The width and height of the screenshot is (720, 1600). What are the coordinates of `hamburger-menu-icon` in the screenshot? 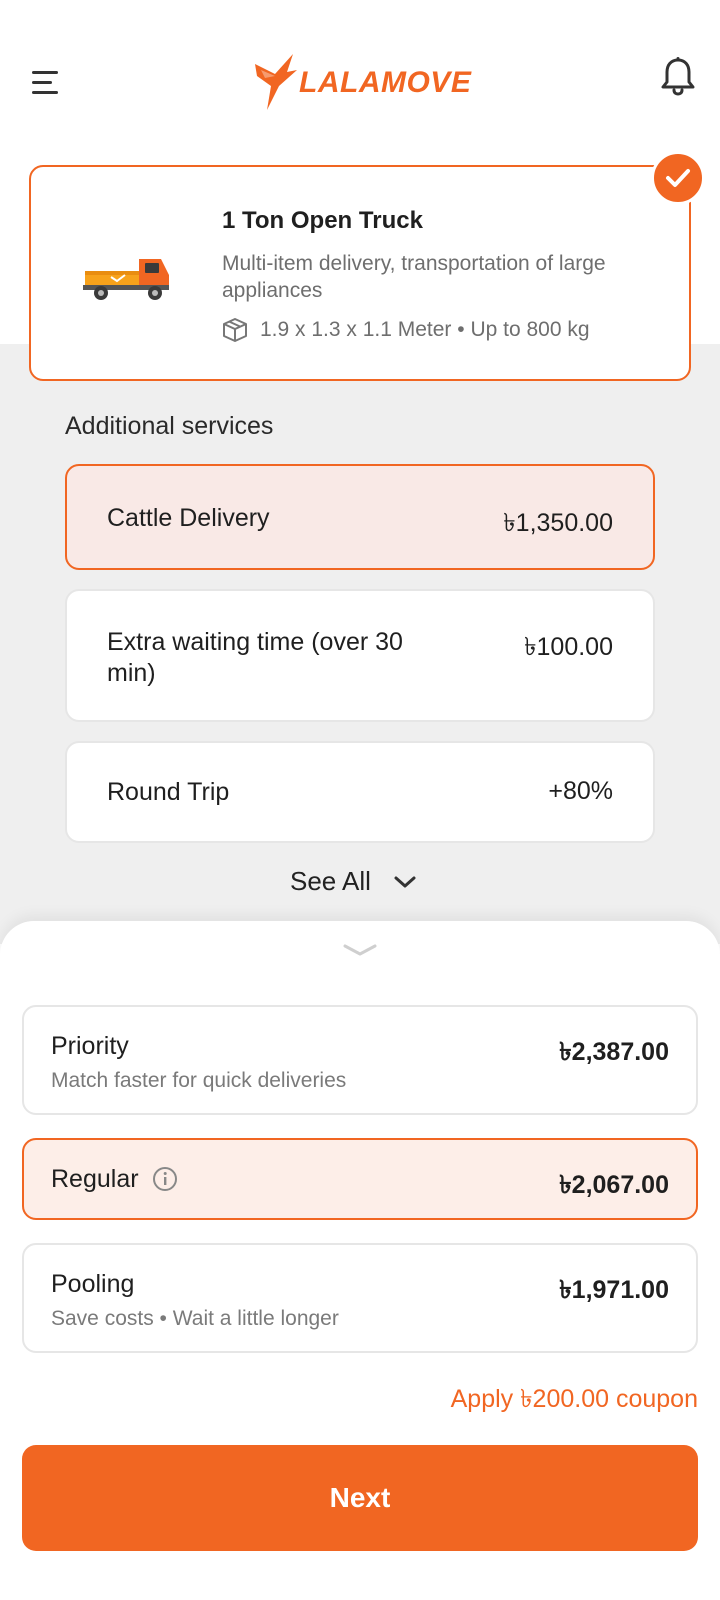 It's located at (46, 84).